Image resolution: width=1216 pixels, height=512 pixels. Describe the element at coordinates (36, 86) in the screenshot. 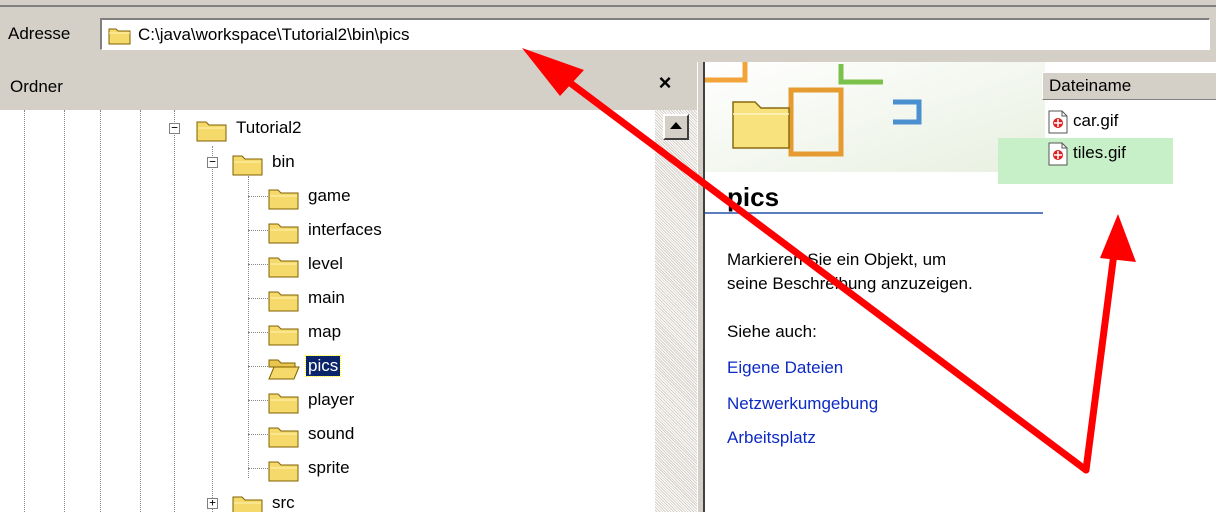

I see `folders-pane-title: Ordner` at that location.